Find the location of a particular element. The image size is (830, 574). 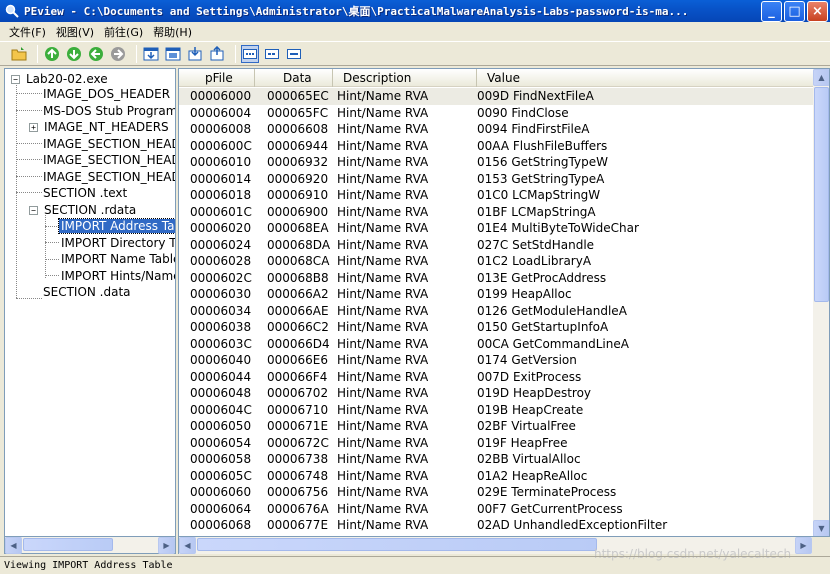

toolbar-separator is located at coordinates (235, 53).